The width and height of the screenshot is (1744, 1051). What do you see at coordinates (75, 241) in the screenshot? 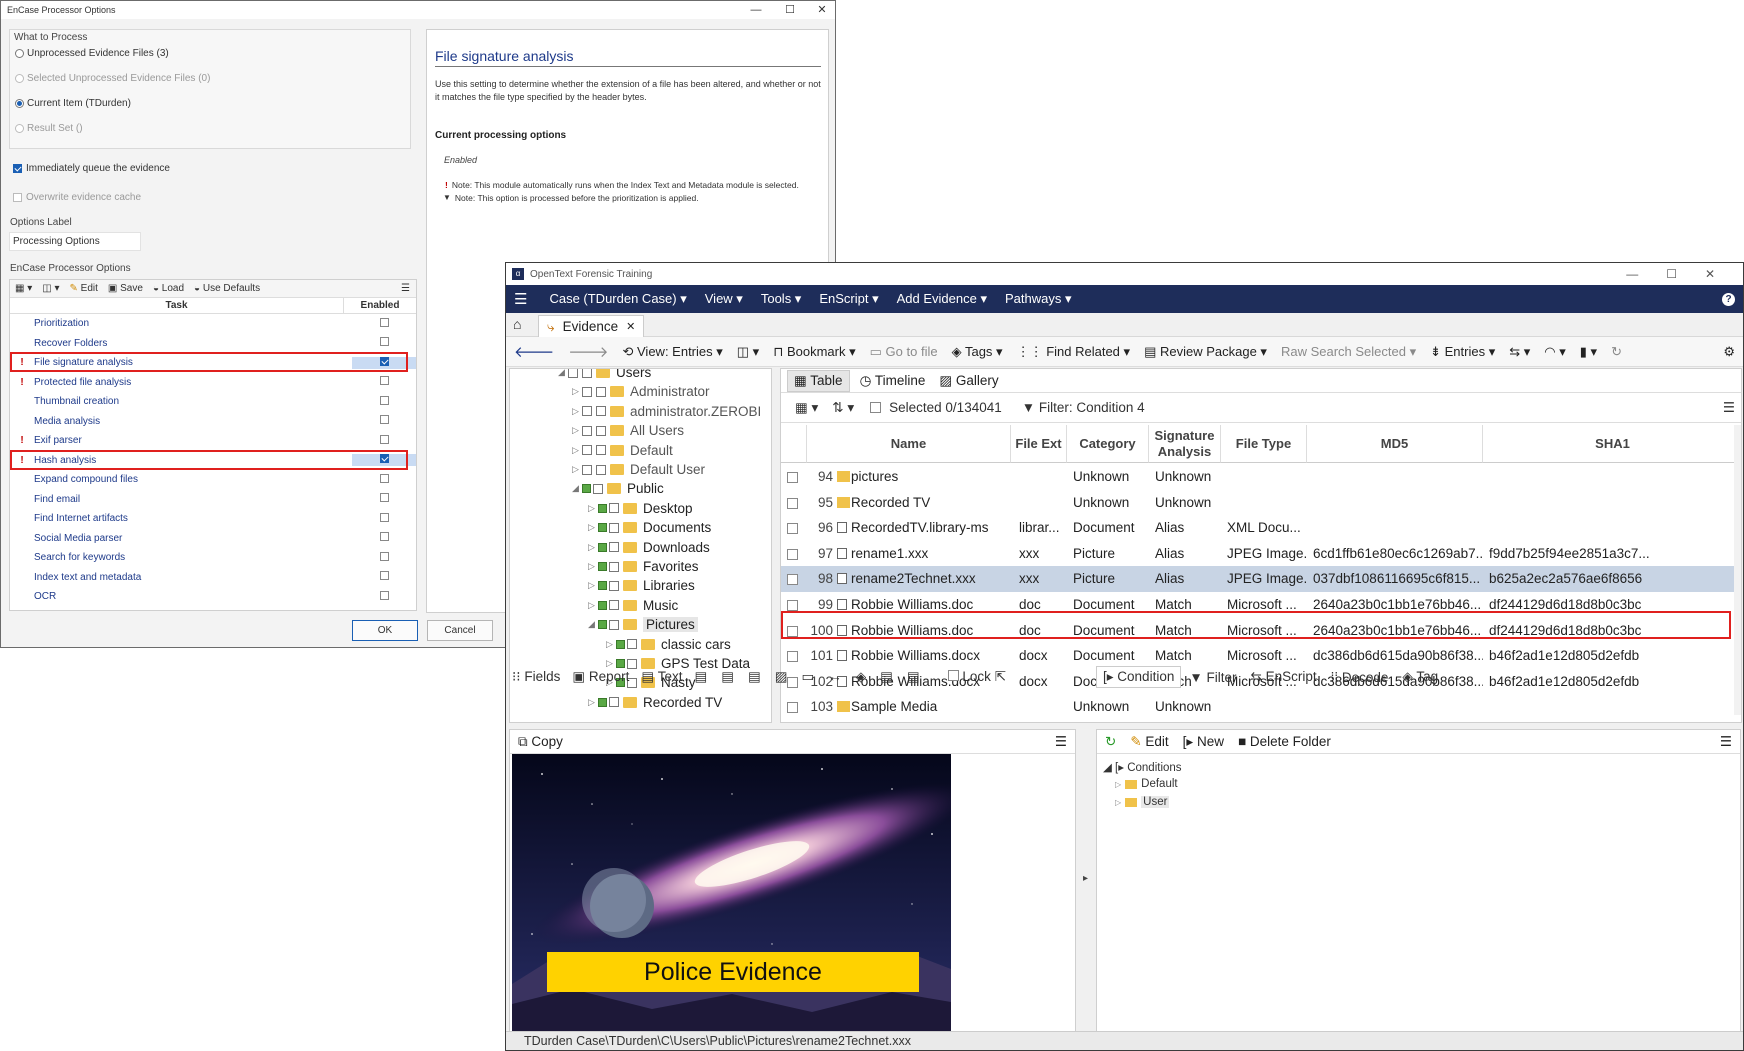
I see `options-label-input: Processing Options` at bounding box center [75, 241].